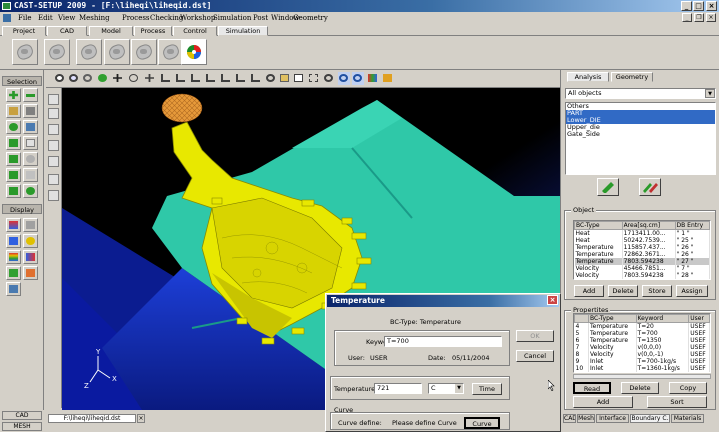 The image size is (719, 432). Describe the element at coordinates (30, 95) in the screenshot. I see `remove-selection-icon` at that location.